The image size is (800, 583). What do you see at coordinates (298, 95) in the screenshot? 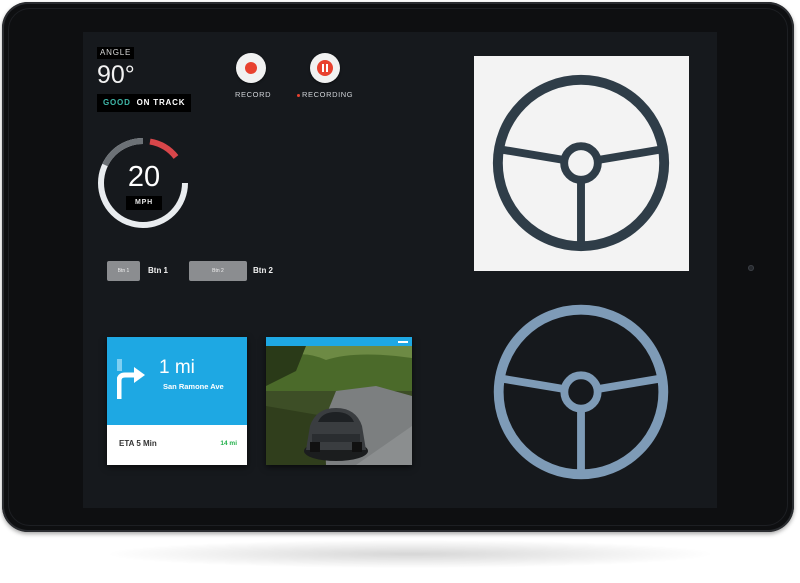
I see `recording-dot-icon` at bounding box center [298, 95].